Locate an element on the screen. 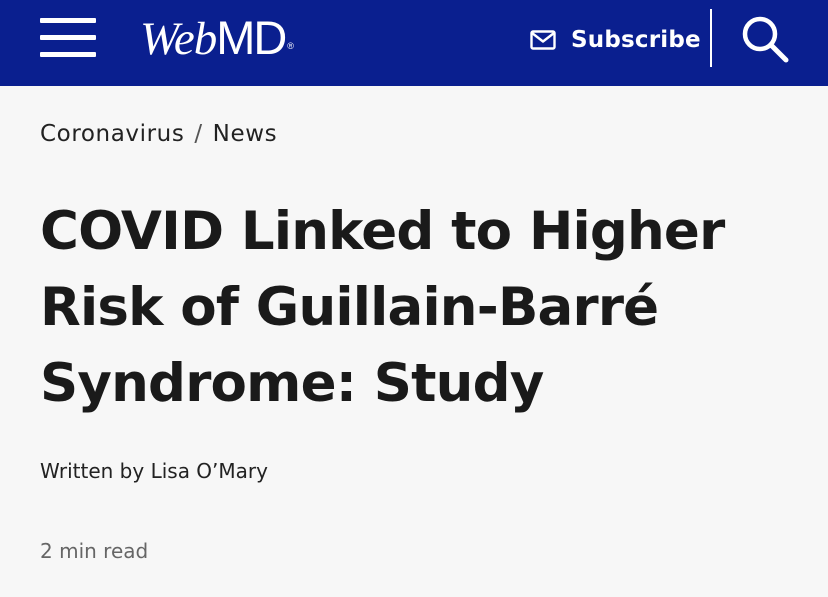 The width and height of the screenshot is (828, 597). read-time: 2 min read is located at coordinates (94, 551).